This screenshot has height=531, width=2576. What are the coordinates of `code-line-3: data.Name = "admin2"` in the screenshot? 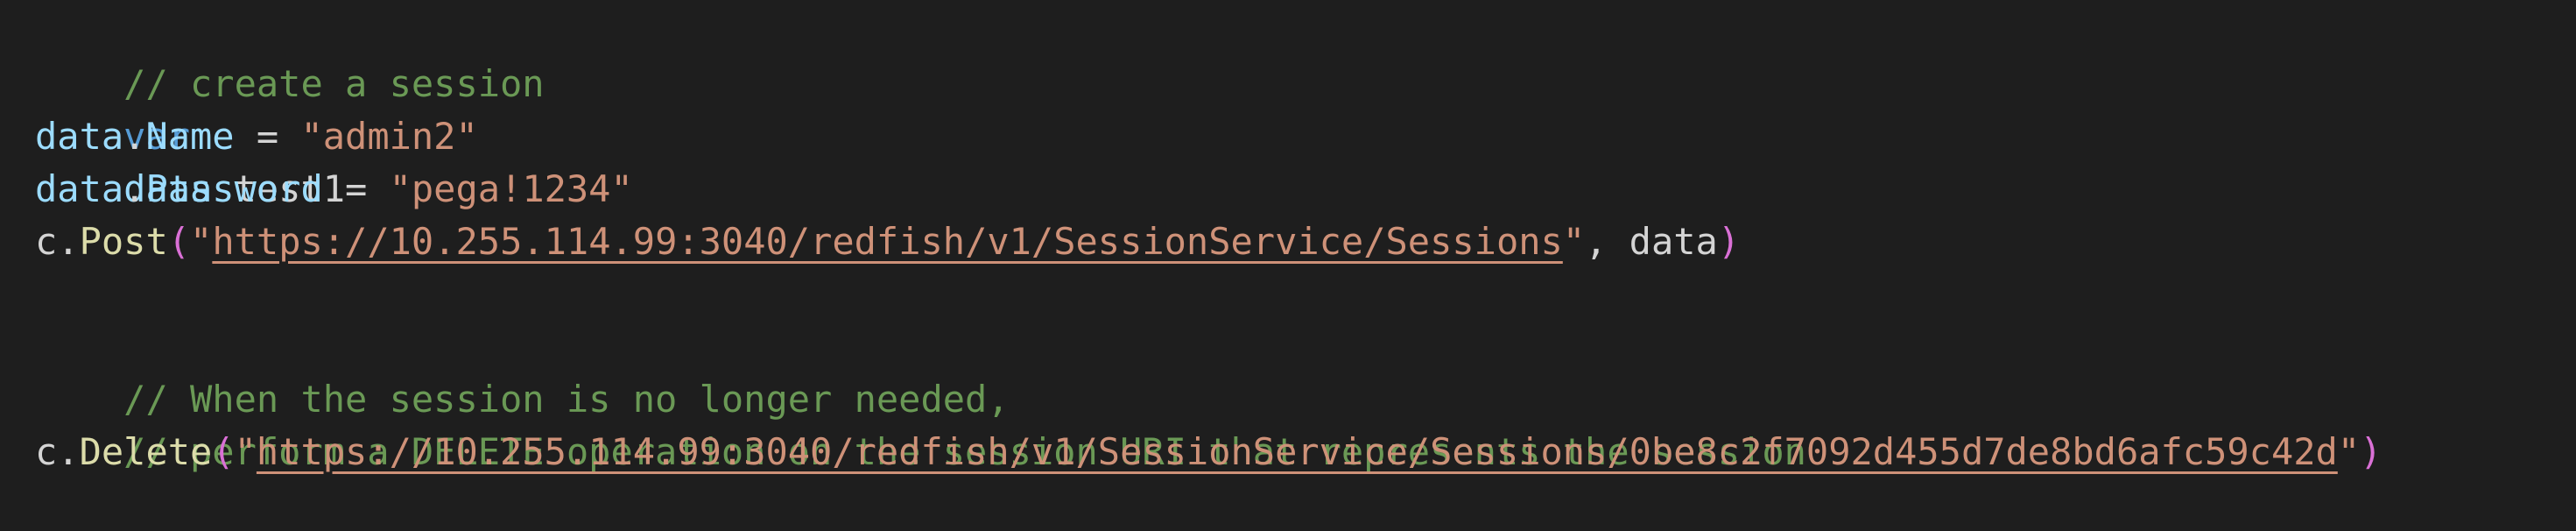 It's located at (256, 136).